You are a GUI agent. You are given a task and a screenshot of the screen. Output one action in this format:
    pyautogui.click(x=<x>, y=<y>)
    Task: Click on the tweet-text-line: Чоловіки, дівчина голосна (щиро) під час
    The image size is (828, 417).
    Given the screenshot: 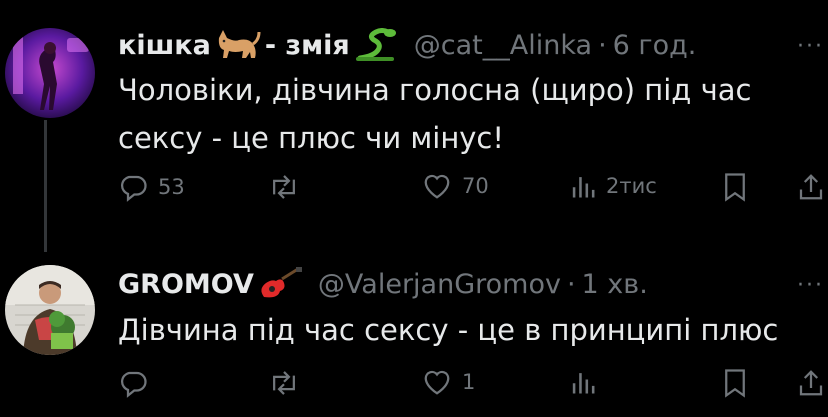 What is the action you would take?
    pyautogui.click(x=435, y=90)
    